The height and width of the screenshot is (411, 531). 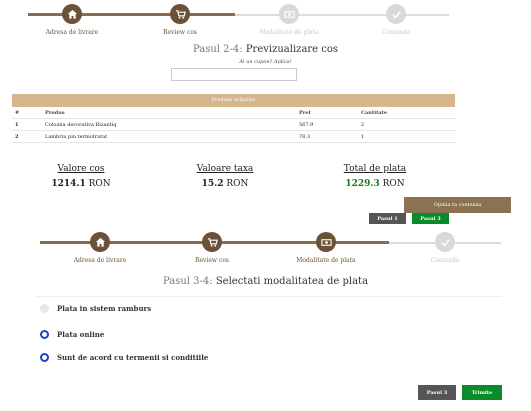 I want to click on products-table-title: Produse achizitie, so click(x=233, y=100).